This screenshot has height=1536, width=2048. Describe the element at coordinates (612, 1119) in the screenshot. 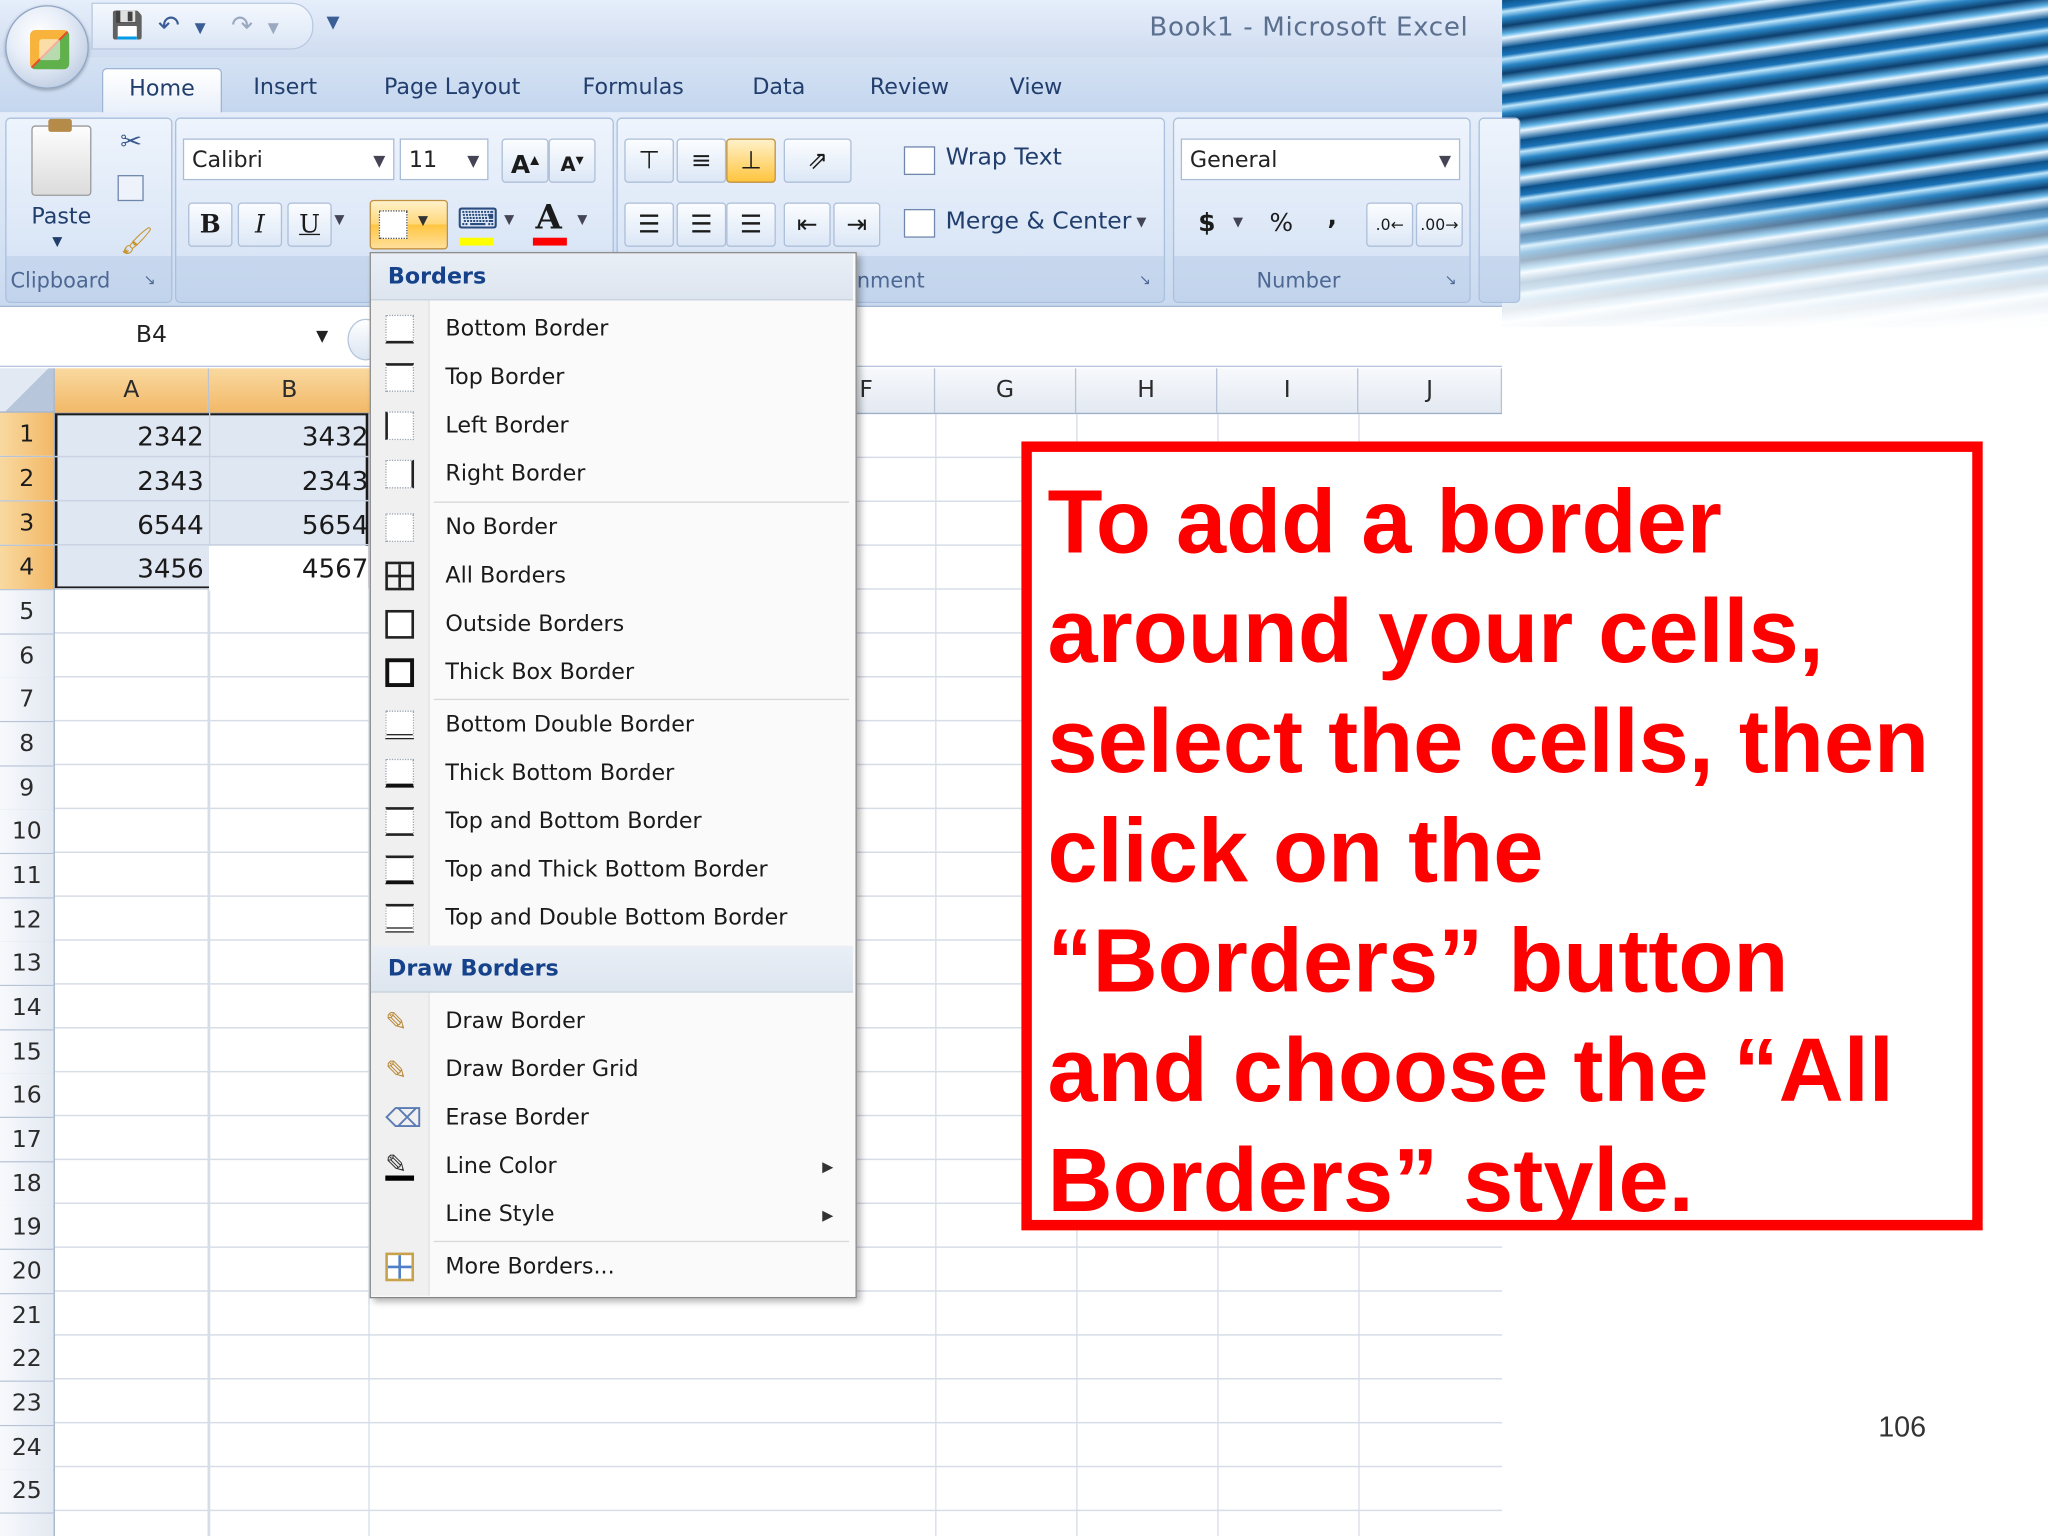

I see `menu-item-erase-border: ⌫ Erase Border` at that location.